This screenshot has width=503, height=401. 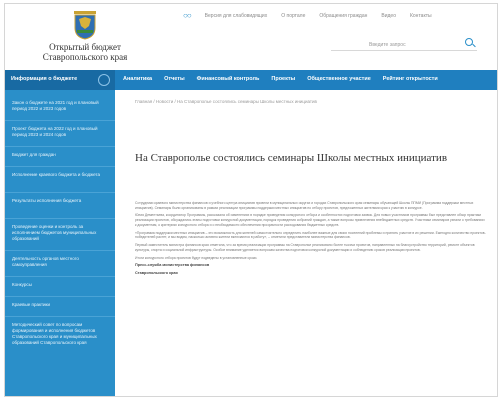 I want to click on topnav-video-link: Видео, so click(x=388, y=16).